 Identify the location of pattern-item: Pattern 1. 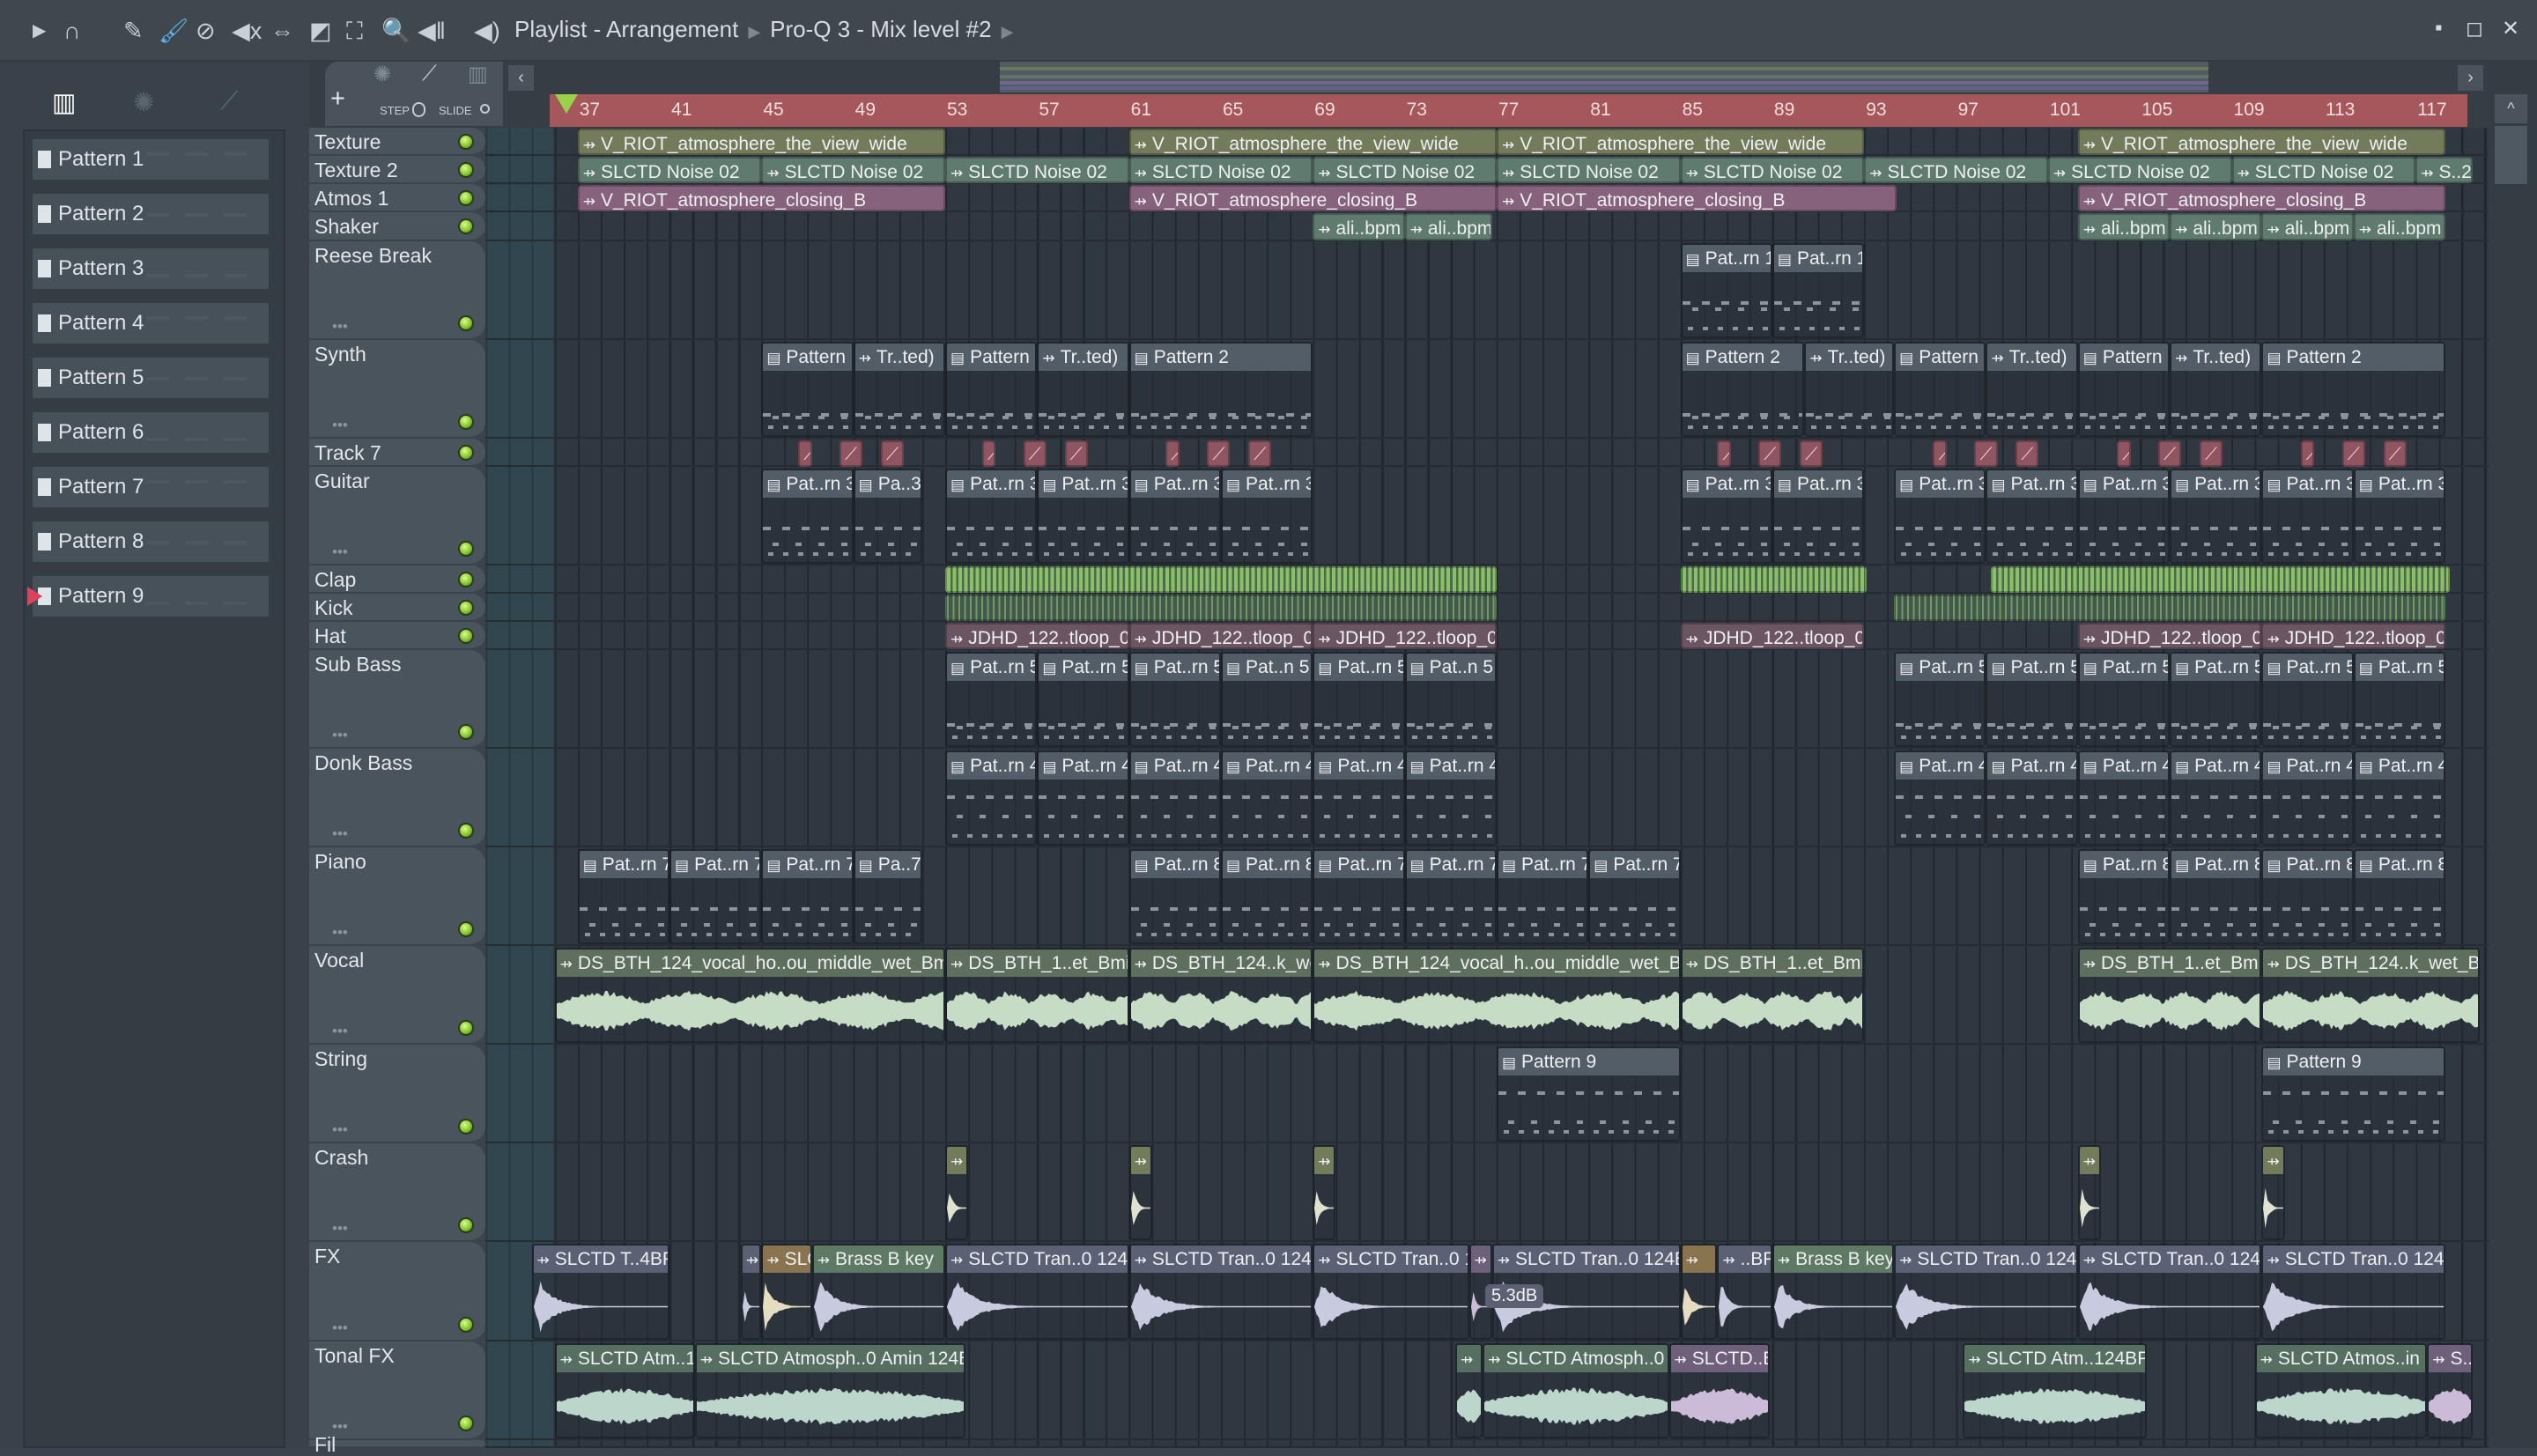
(151, 159).